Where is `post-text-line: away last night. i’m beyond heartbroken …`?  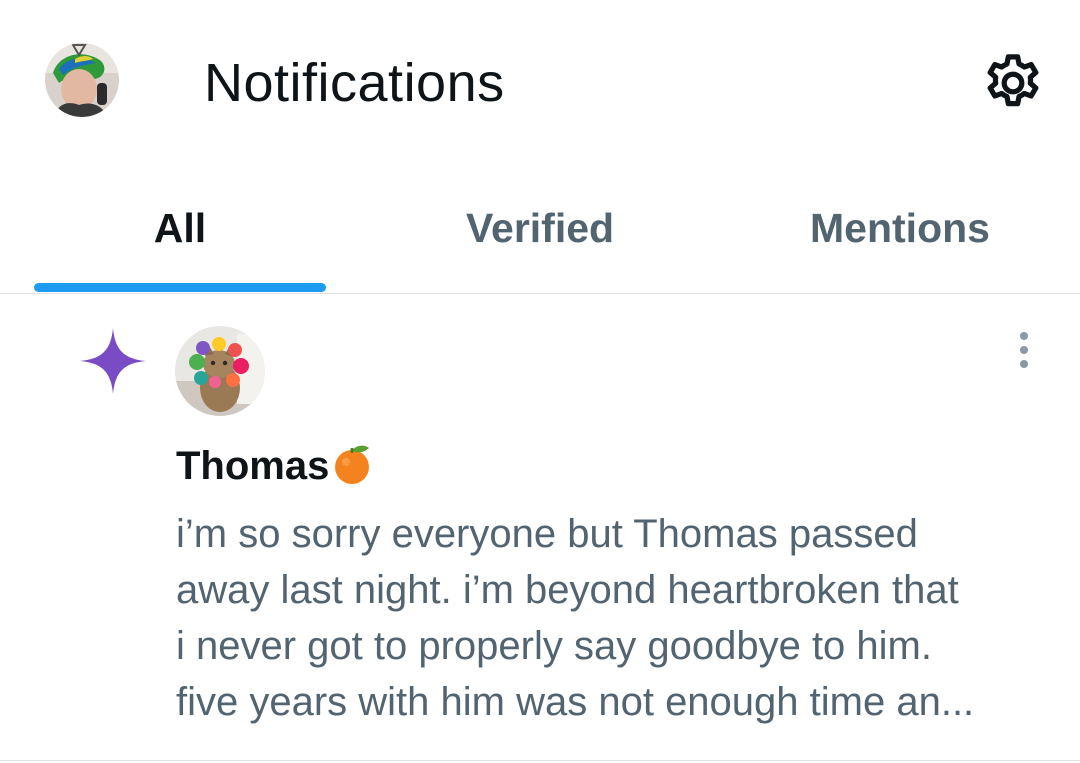 post-text-line: away last night. i’m beyond heartbroken … is located at coordinates (567, 590).